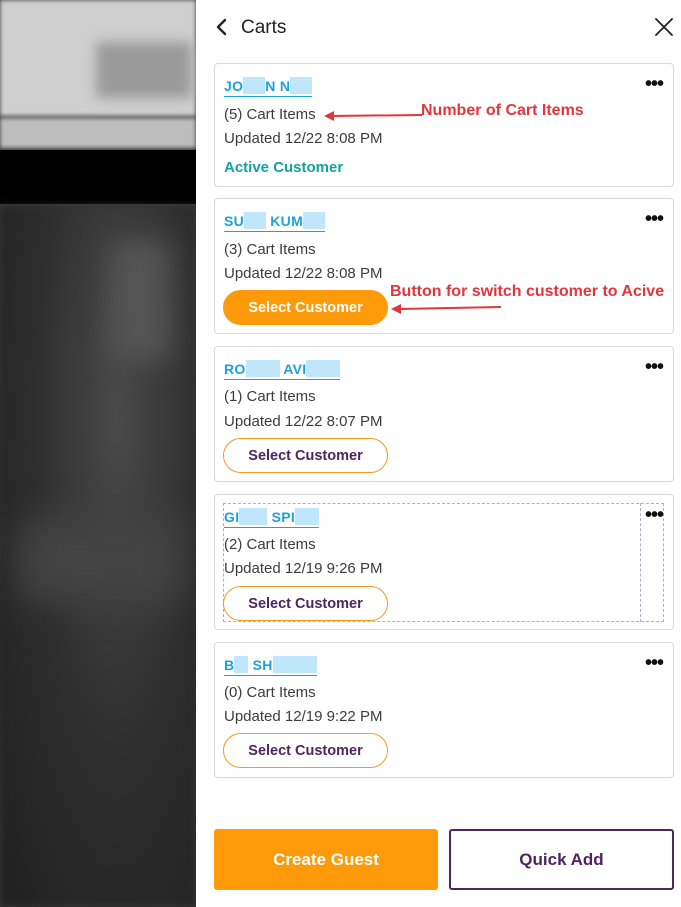  Describe the element at coordinates (303, 568) in the screenshot. I see `updated-timestamp: Updated 12/19 9:26 PM` at that location.